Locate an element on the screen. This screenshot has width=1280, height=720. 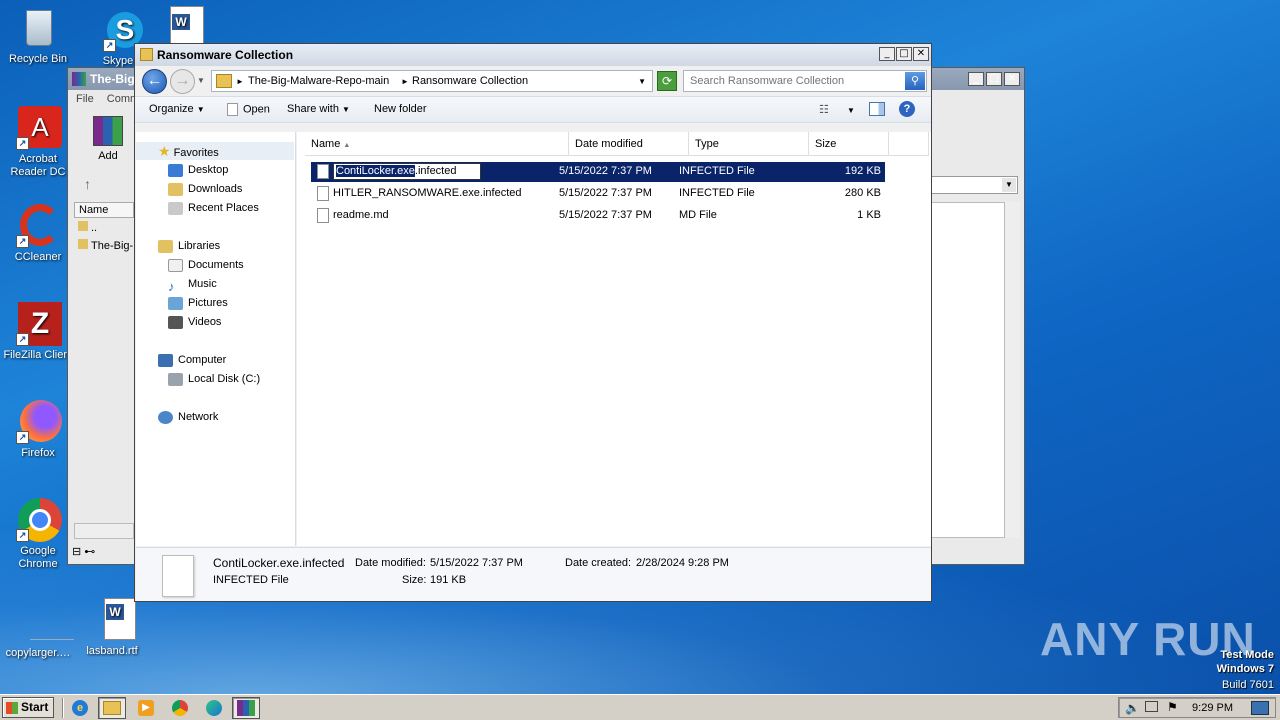
file-row: readme.md 5/15/2022 7:37 PM MD File 1 KB is located at coordinates (598, 216).